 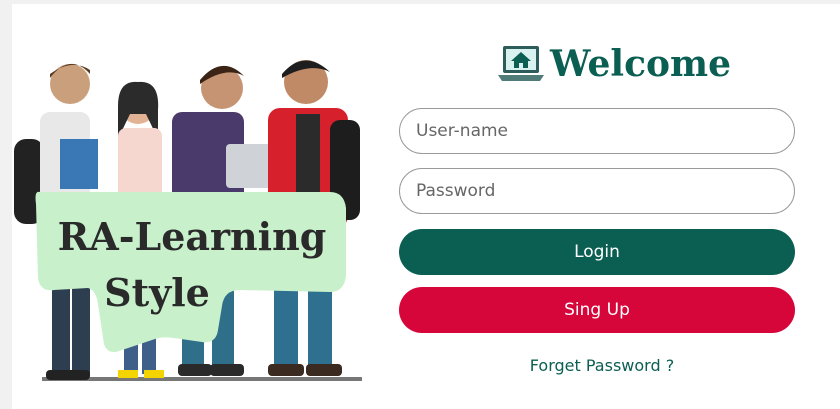 What do you see at coordinates (192, 236) in the screenshot?
I see `note-text-line1: RA-Learning` at bounding box center [192, 236].